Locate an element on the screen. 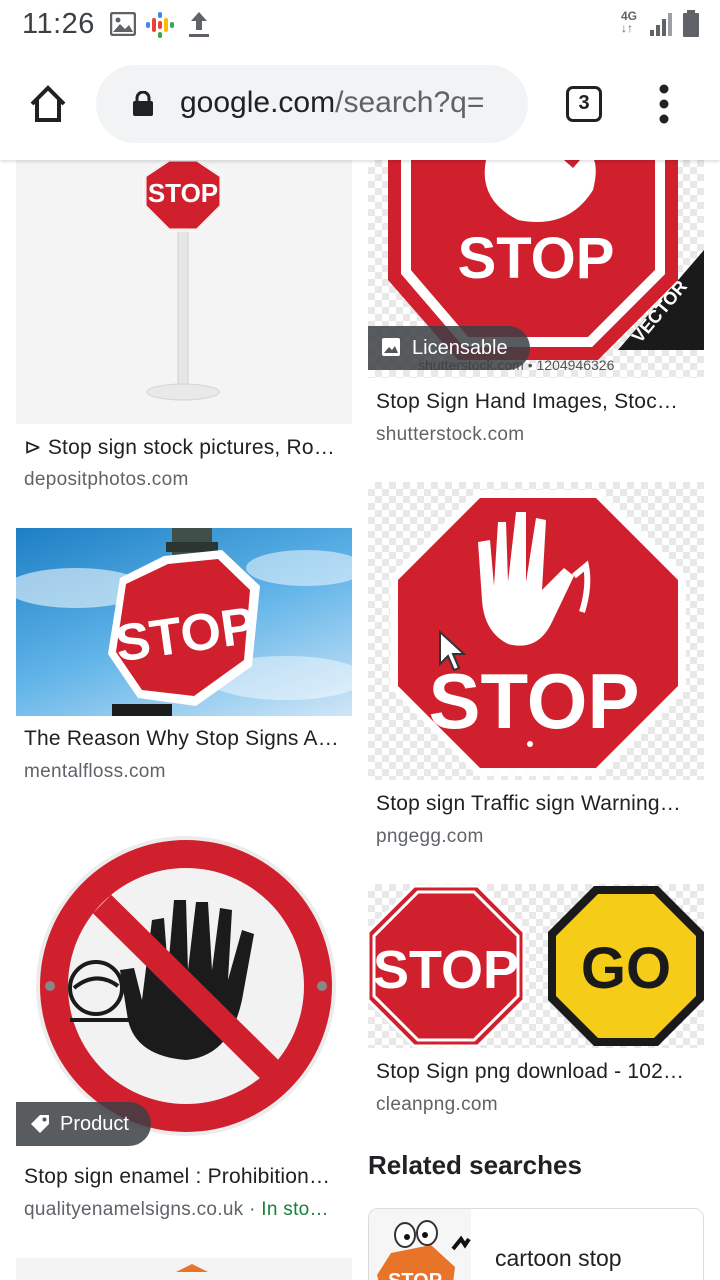  image-icon is located at coordinates (391, 347).